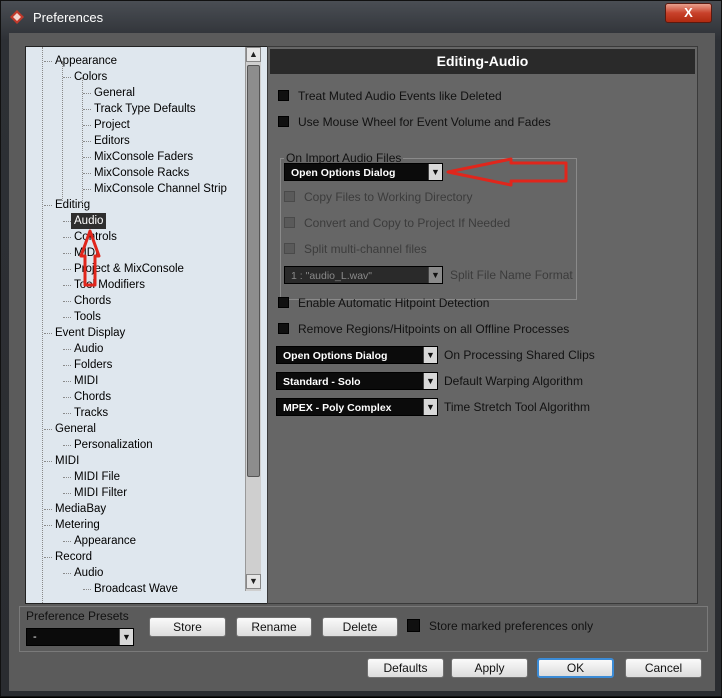 This screenshot has height=698, width=722. I want to click on annotation-overlay, so click(323, 222).